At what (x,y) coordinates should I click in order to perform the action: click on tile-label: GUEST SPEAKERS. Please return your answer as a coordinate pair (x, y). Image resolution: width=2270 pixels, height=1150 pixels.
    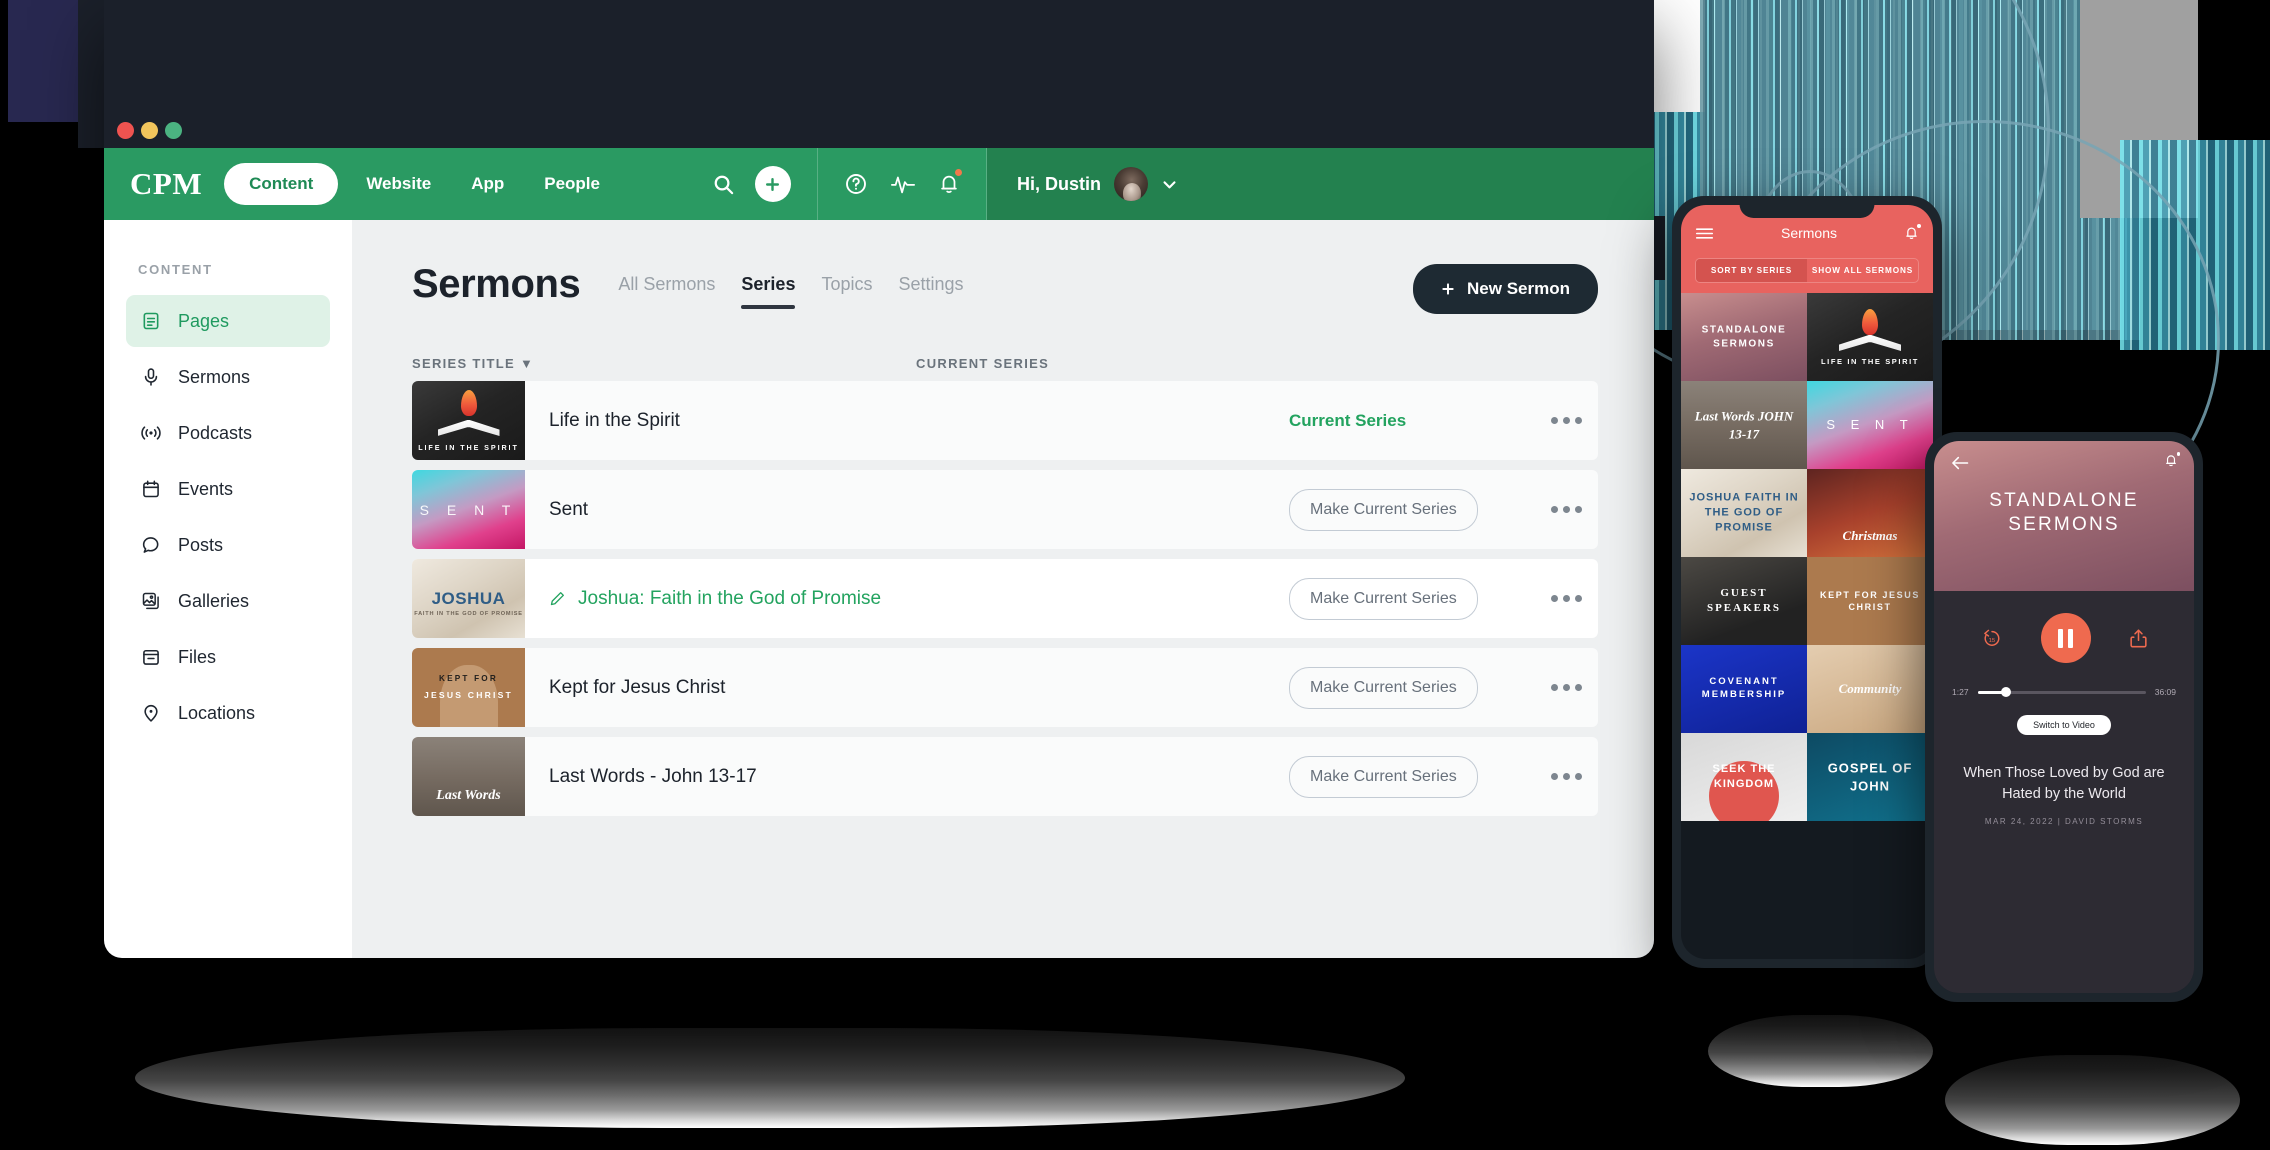
    Looking at the image, I should click on (1744, 600).